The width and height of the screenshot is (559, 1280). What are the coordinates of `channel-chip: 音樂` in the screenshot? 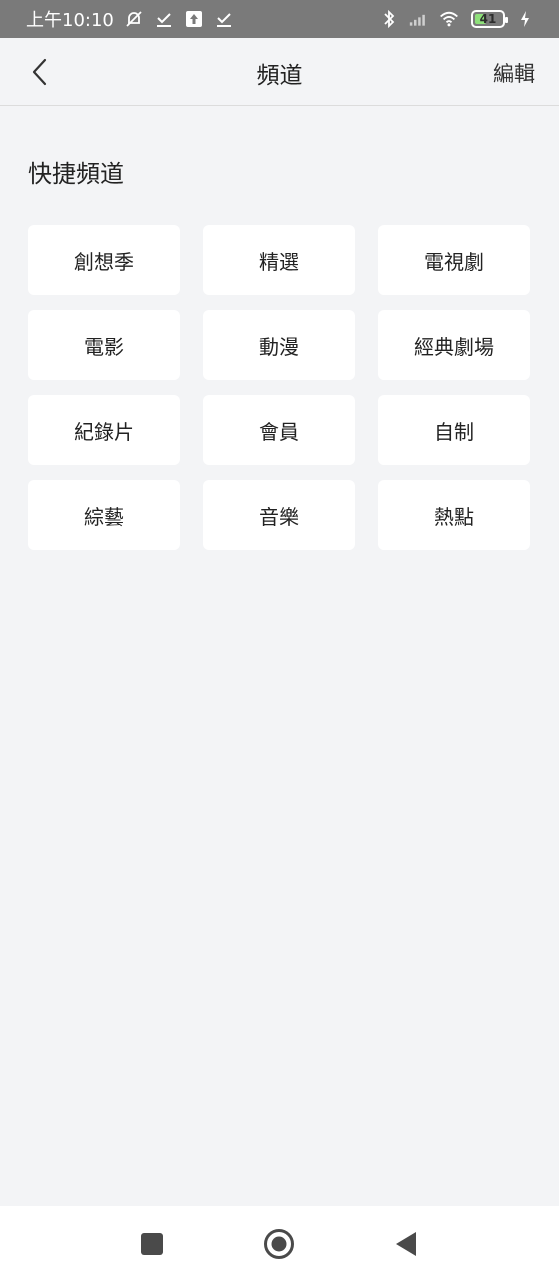 It's located at (279, 515).